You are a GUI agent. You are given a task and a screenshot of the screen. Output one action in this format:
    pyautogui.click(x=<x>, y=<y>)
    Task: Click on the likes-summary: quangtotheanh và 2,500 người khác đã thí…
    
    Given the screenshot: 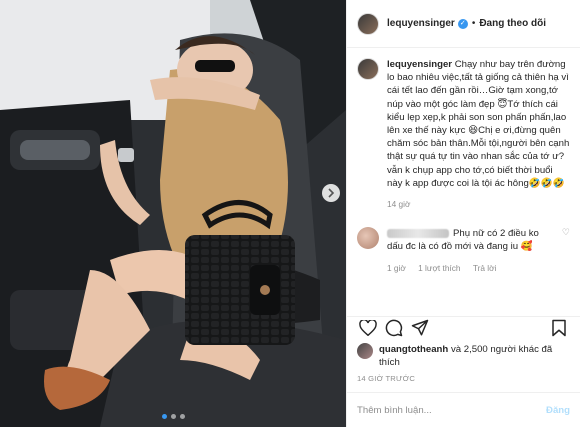 What is the action you would take?
    pyautogui.click(x=463, y=356)
    